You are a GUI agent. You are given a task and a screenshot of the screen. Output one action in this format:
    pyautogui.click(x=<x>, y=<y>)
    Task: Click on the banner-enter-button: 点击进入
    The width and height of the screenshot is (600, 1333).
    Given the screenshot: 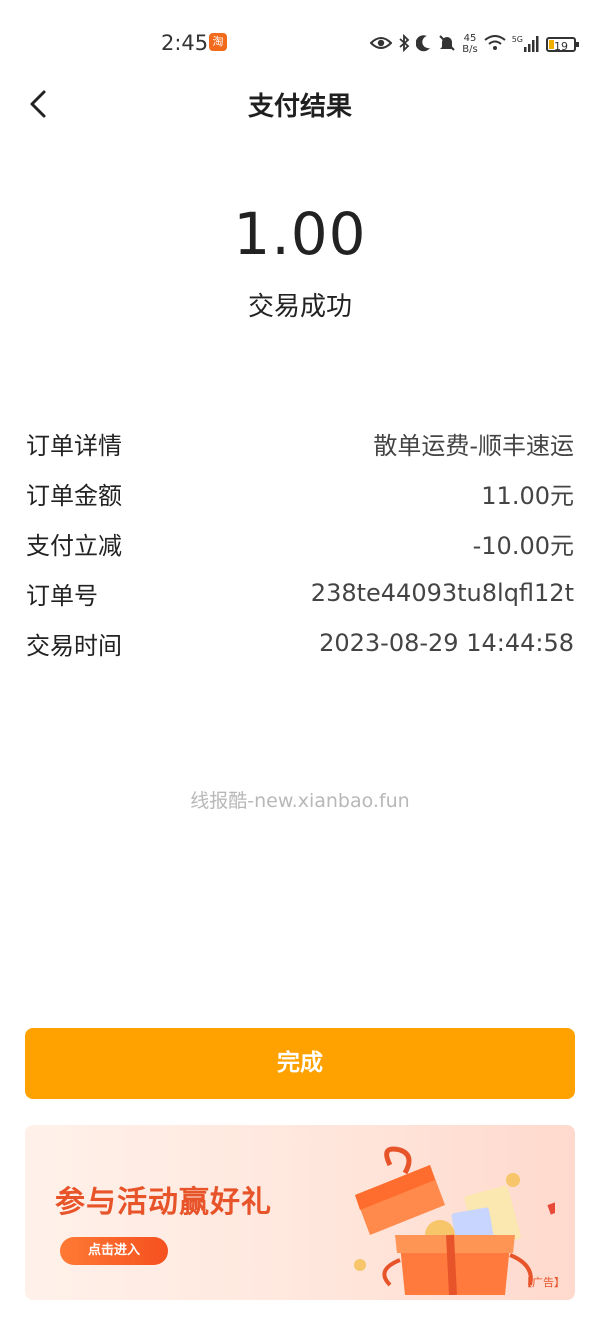 What is the action you would take?
    pyautogui.click(x=114, y=1251)
    